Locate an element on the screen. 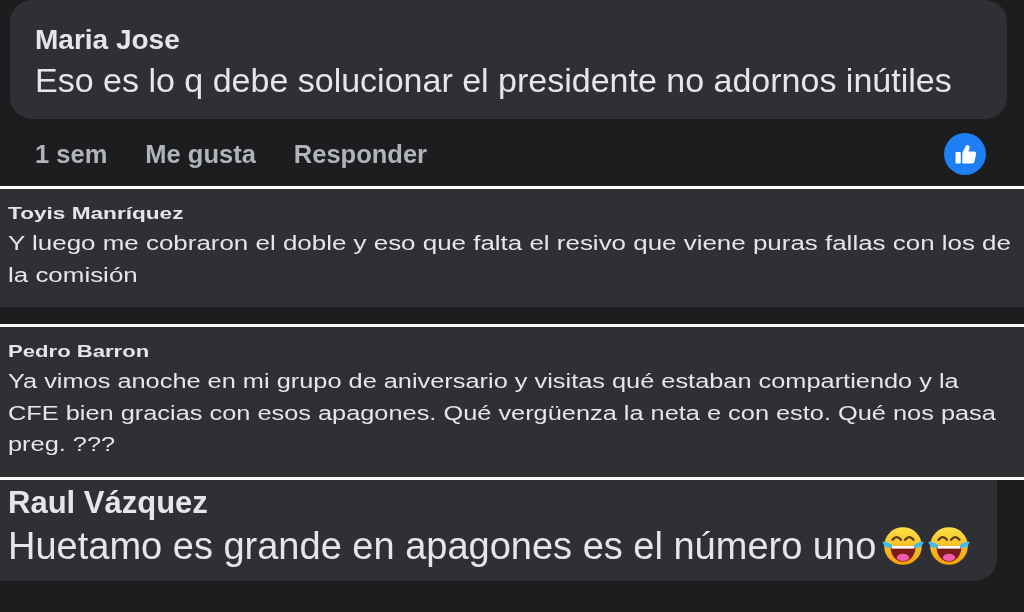  author-name: Maria Jose is located at coordinates (508, 40).